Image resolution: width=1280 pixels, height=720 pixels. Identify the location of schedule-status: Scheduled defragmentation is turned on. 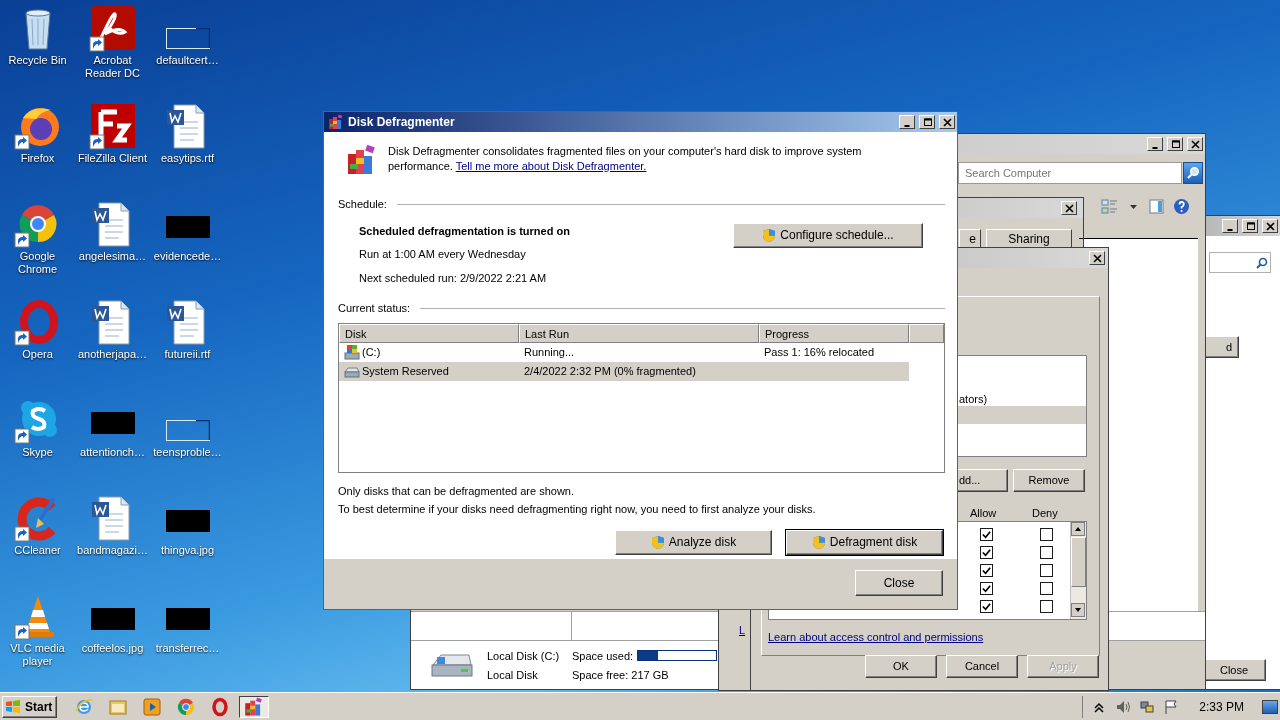
(464, 231).